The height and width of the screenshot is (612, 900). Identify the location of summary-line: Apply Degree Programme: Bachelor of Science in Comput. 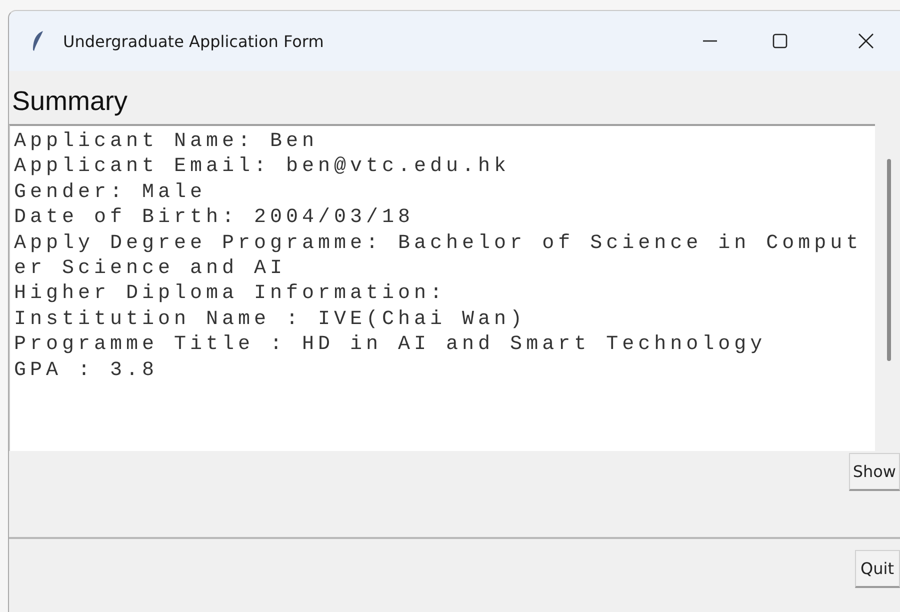
(438, 243).